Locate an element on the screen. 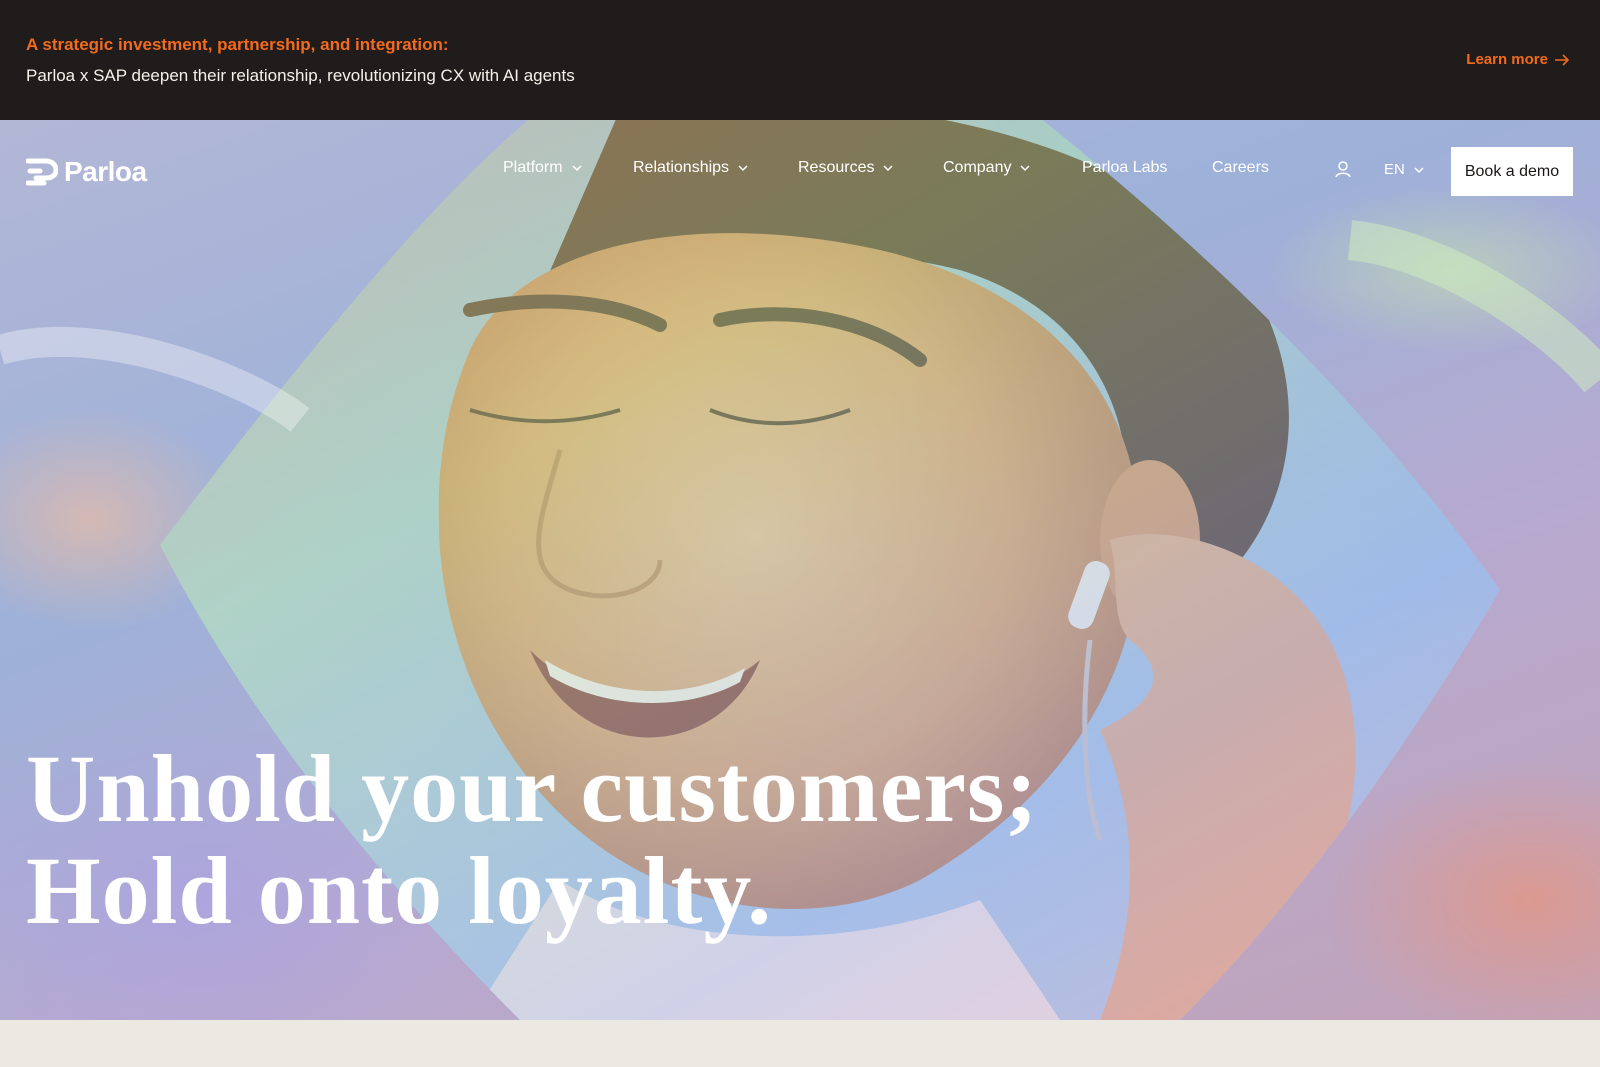  nav-parloa-labs: Parloa Labs is located at coordinates (1124, 168).